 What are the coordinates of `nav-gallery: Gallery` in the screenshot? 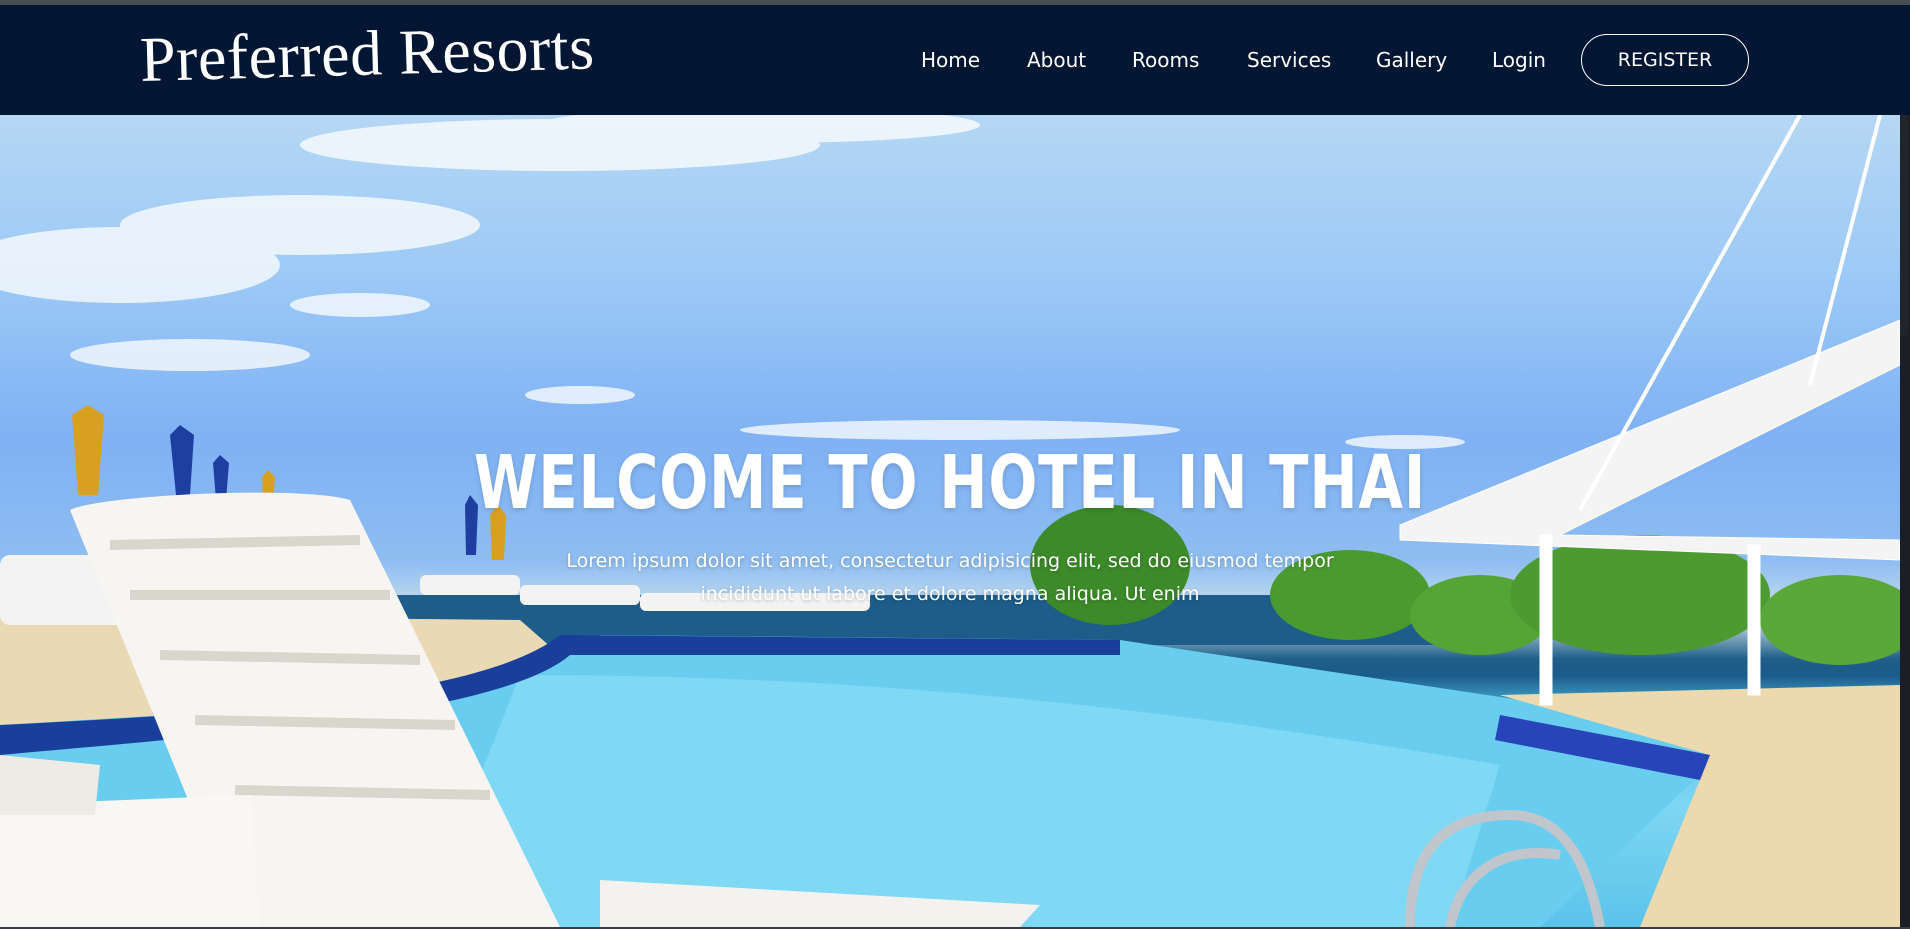 It's located at (1411, 60).